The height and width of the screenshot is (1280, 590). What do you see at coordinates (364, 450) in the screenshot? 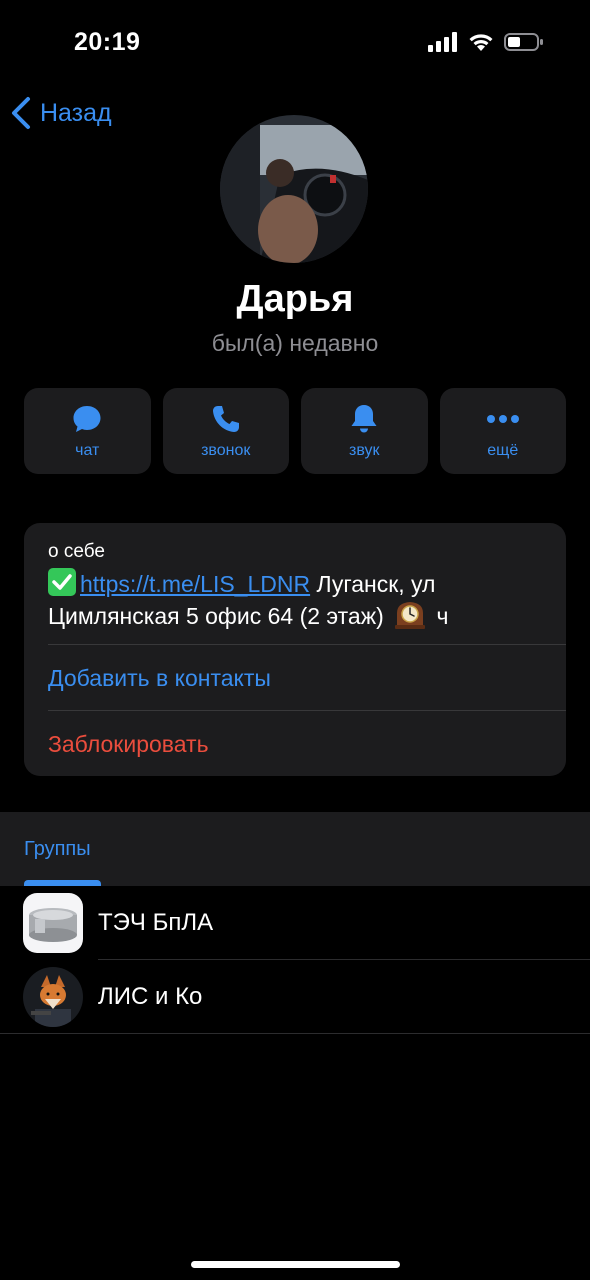
I see `sound-label: звук` at bounding box center [364, 450].